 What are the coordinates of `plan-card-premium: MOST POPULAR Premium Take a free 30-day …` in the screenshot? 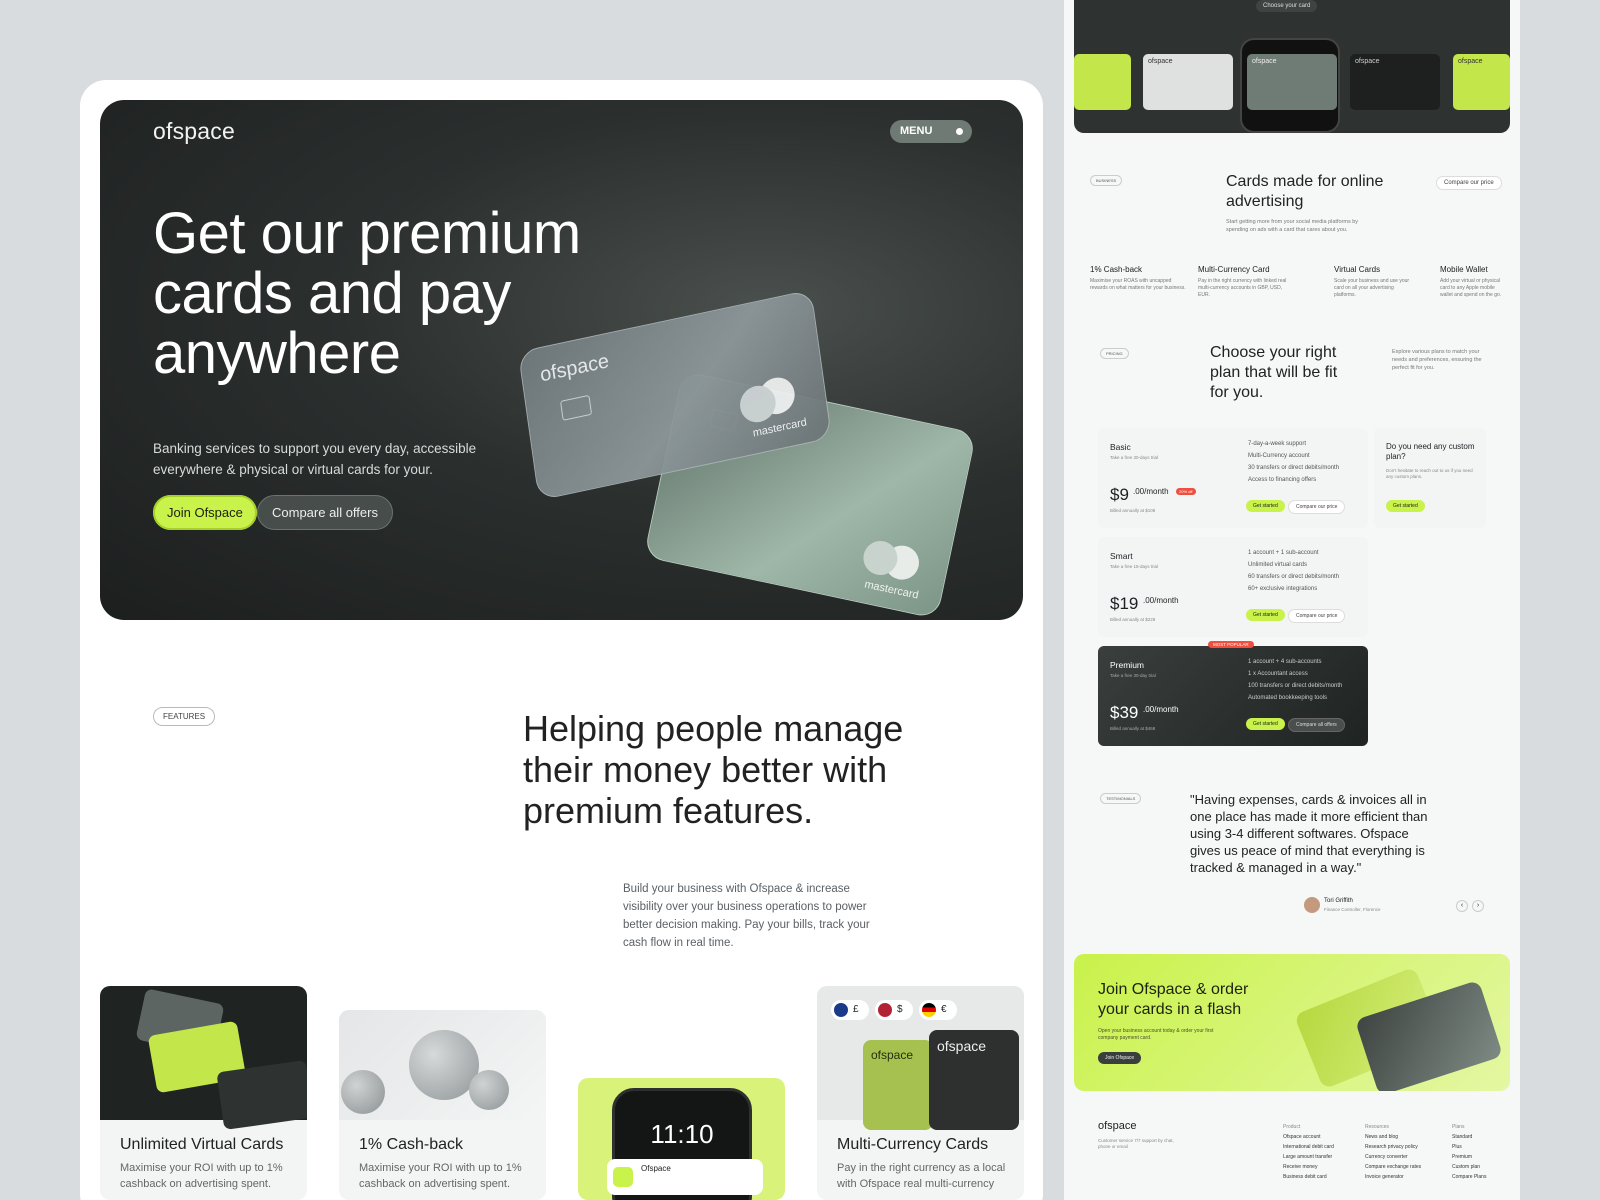 It's located at (1233, 693).